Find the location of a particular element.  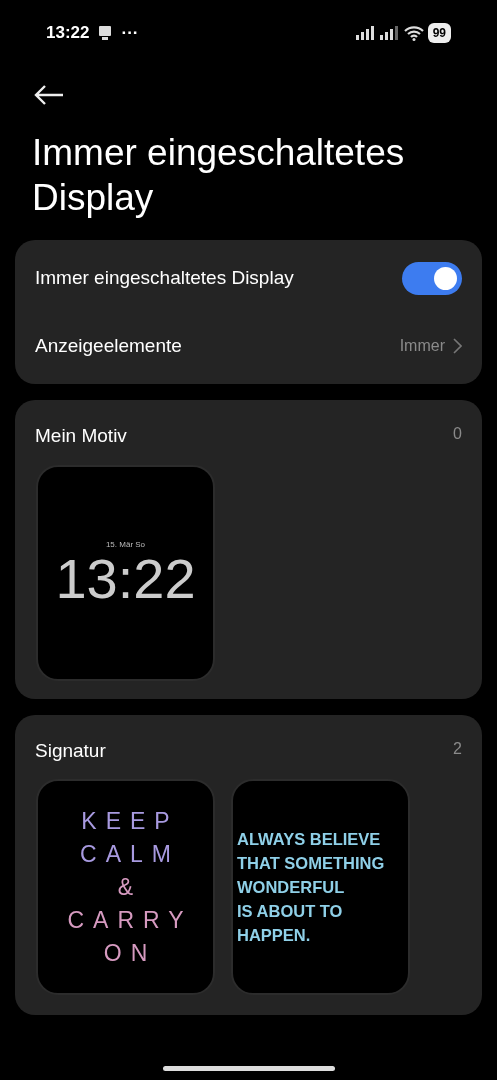

setting-value: Immer is located at coordinates (422, 346).